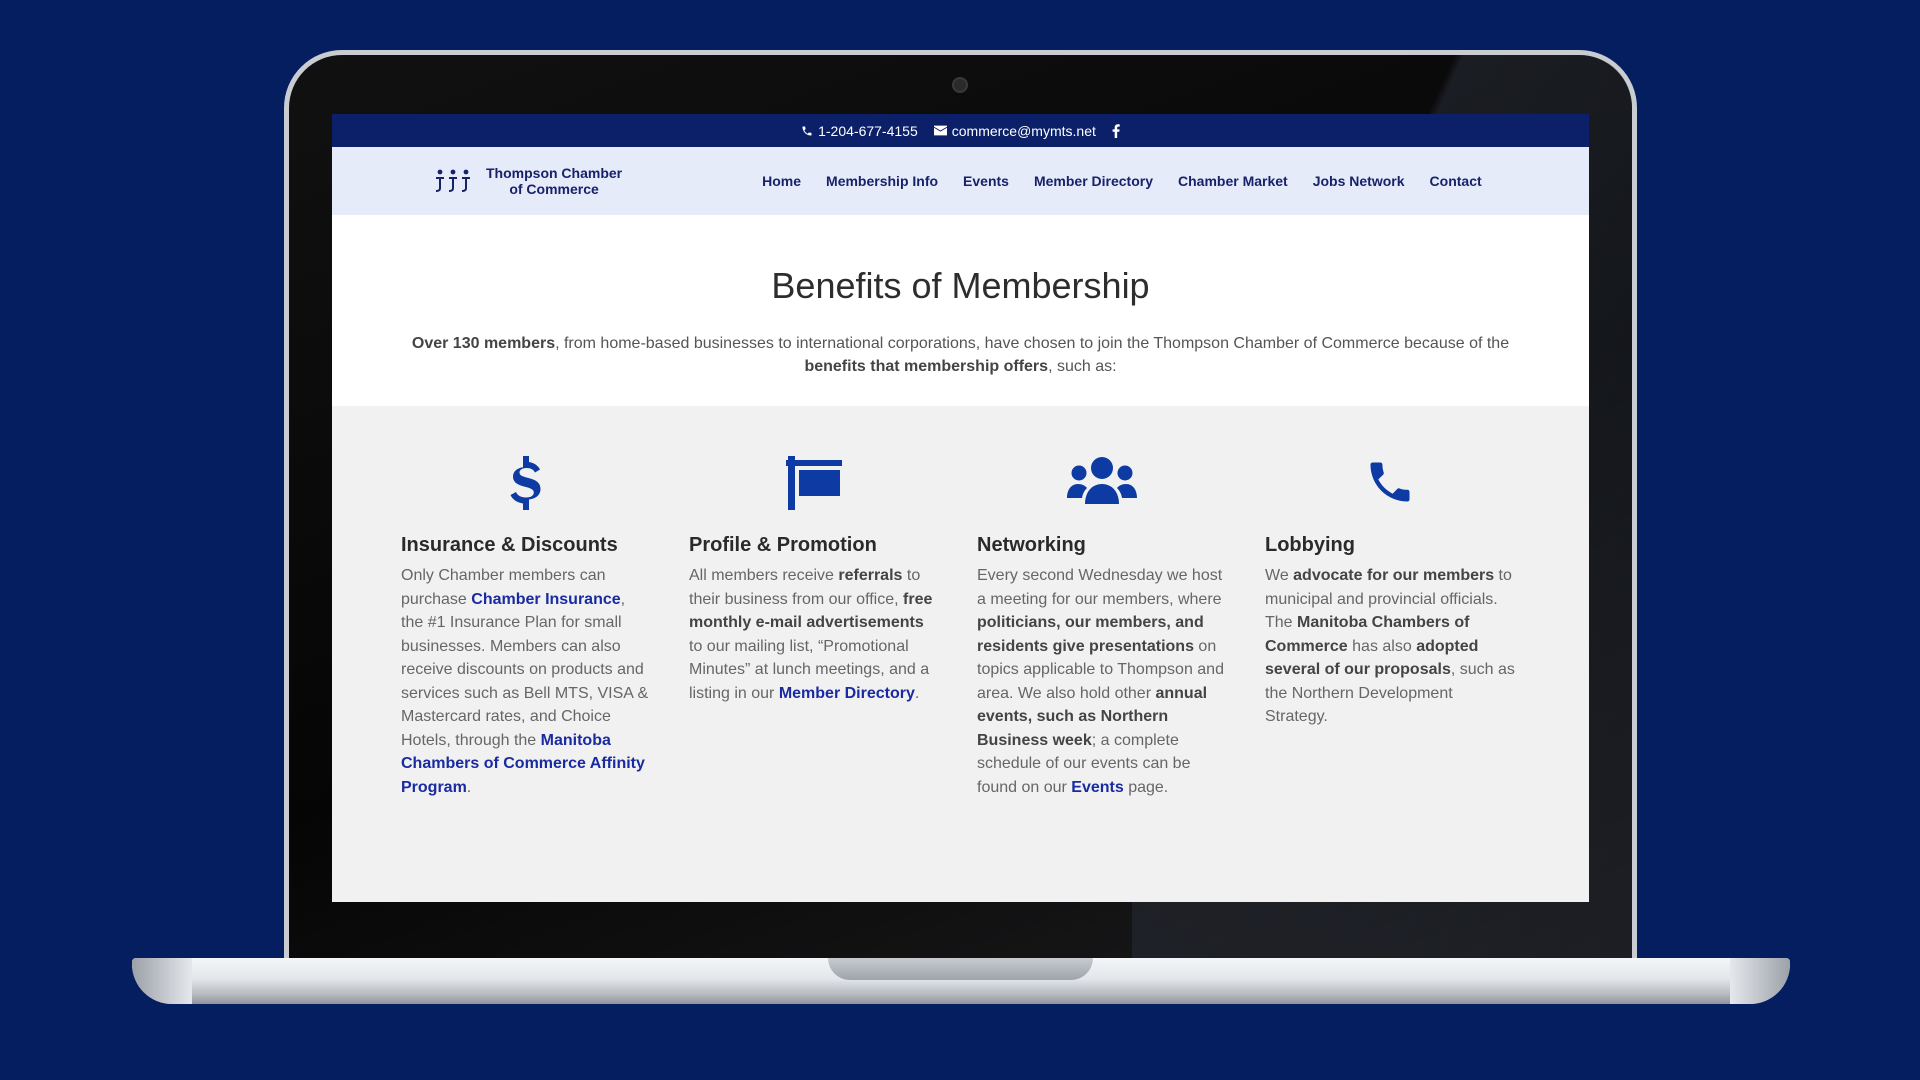 The height and width of the screenshot is (1080, 1920). What do you see at coordinates (960, 969) in the screenshot?
I see `laptop-notch` at bounding box center [960, 969].